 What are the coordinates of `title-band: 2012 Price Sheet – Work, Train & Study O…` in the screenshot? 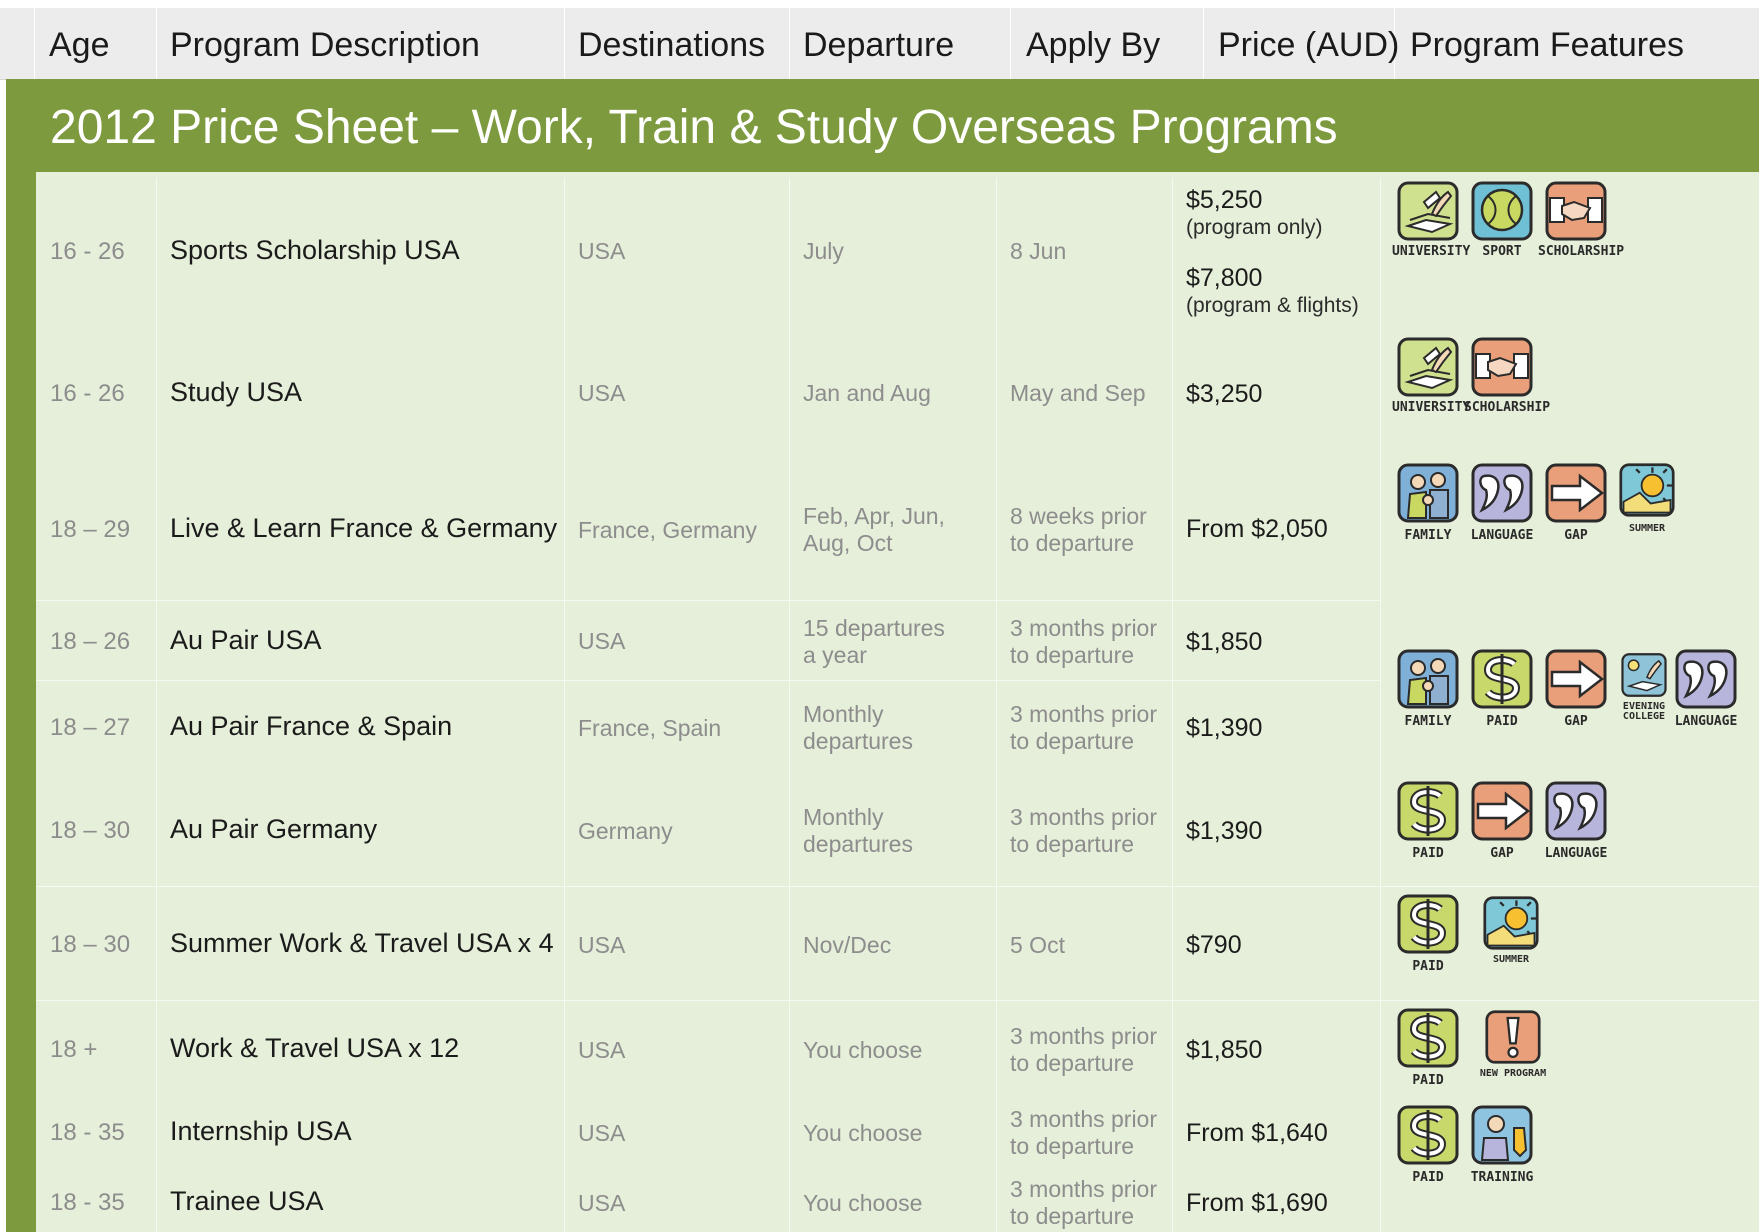 It's located at (897, 125).